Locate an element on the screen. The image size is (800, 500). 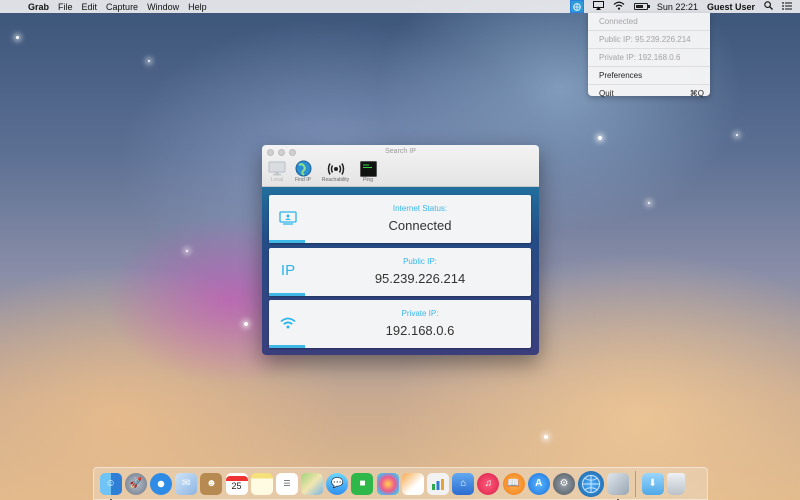
itunes-icon: ♫ is located at coordinates (488, 483).